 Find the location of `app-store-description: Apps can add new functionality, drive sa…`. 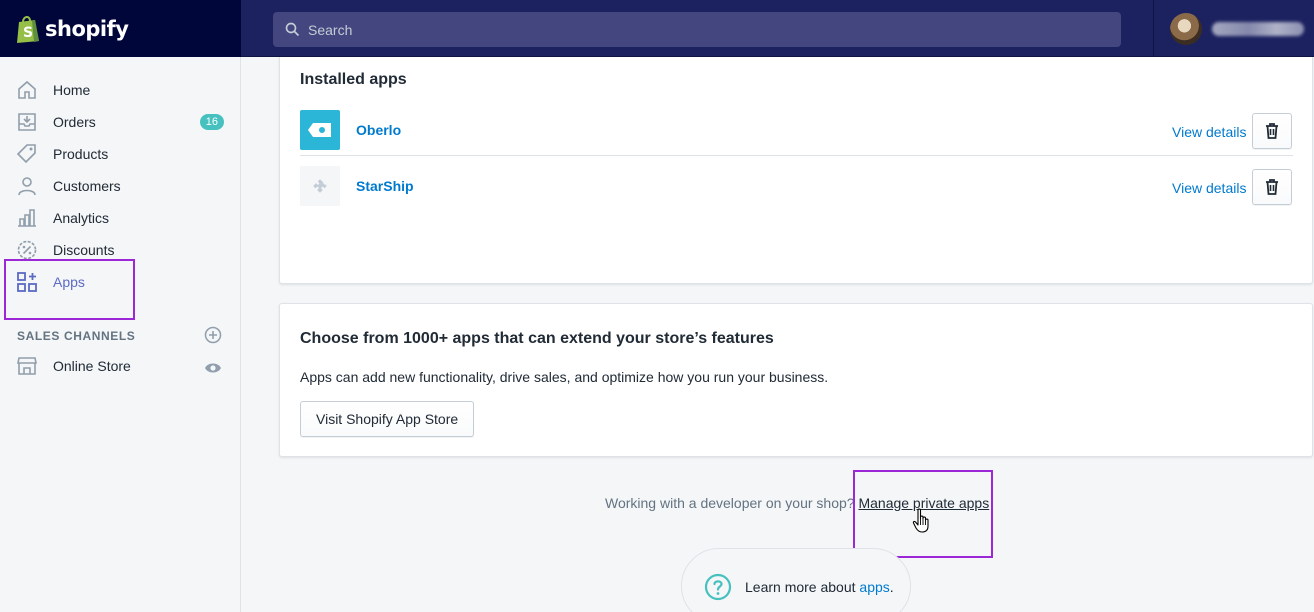

app-store-description: Apps can add new functionality, drive sa… is located at coordinates (564, 377).